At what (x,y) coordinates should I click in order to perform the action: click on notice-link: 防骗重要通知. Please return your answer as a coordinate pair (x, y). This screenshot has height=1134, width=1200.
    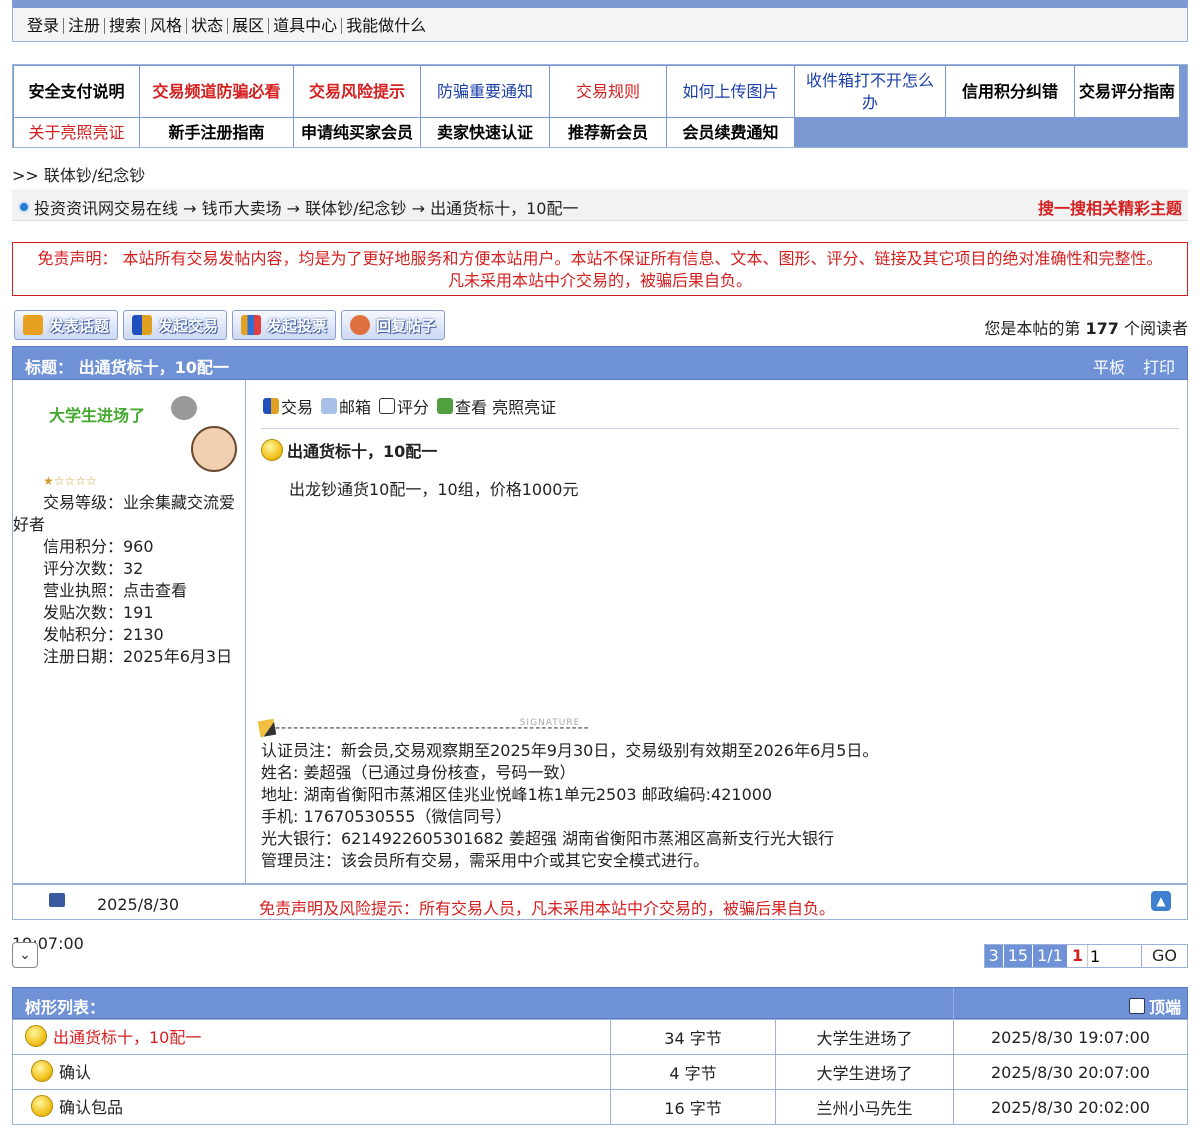
    Looking at the image, I should click on (485, 91).